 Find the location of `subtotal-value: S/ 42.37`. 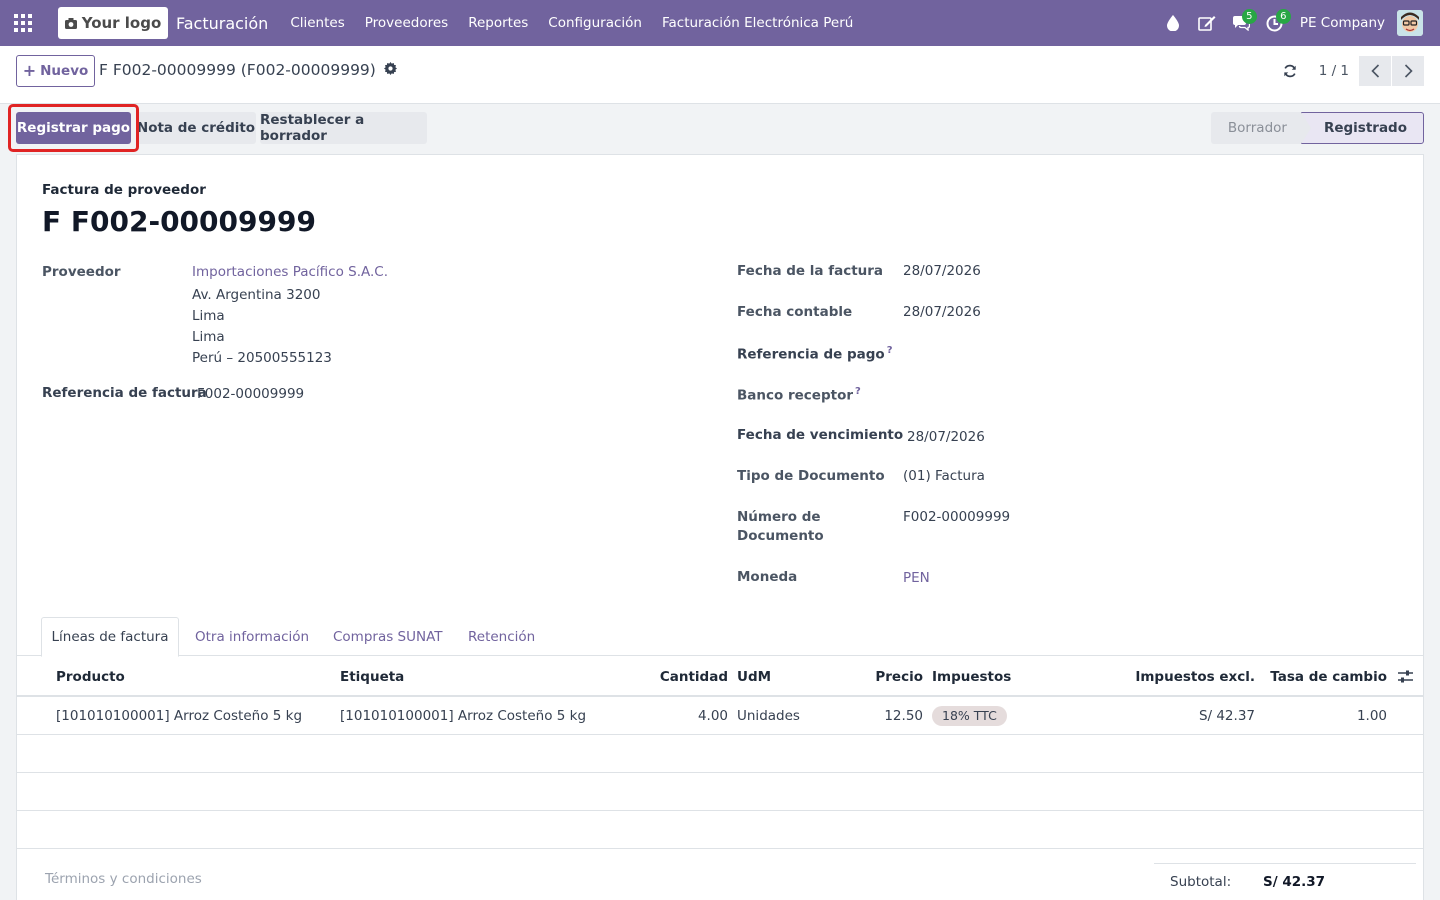

subtotal-value: S/ 42.37 is located at coordinates (1294, 882).